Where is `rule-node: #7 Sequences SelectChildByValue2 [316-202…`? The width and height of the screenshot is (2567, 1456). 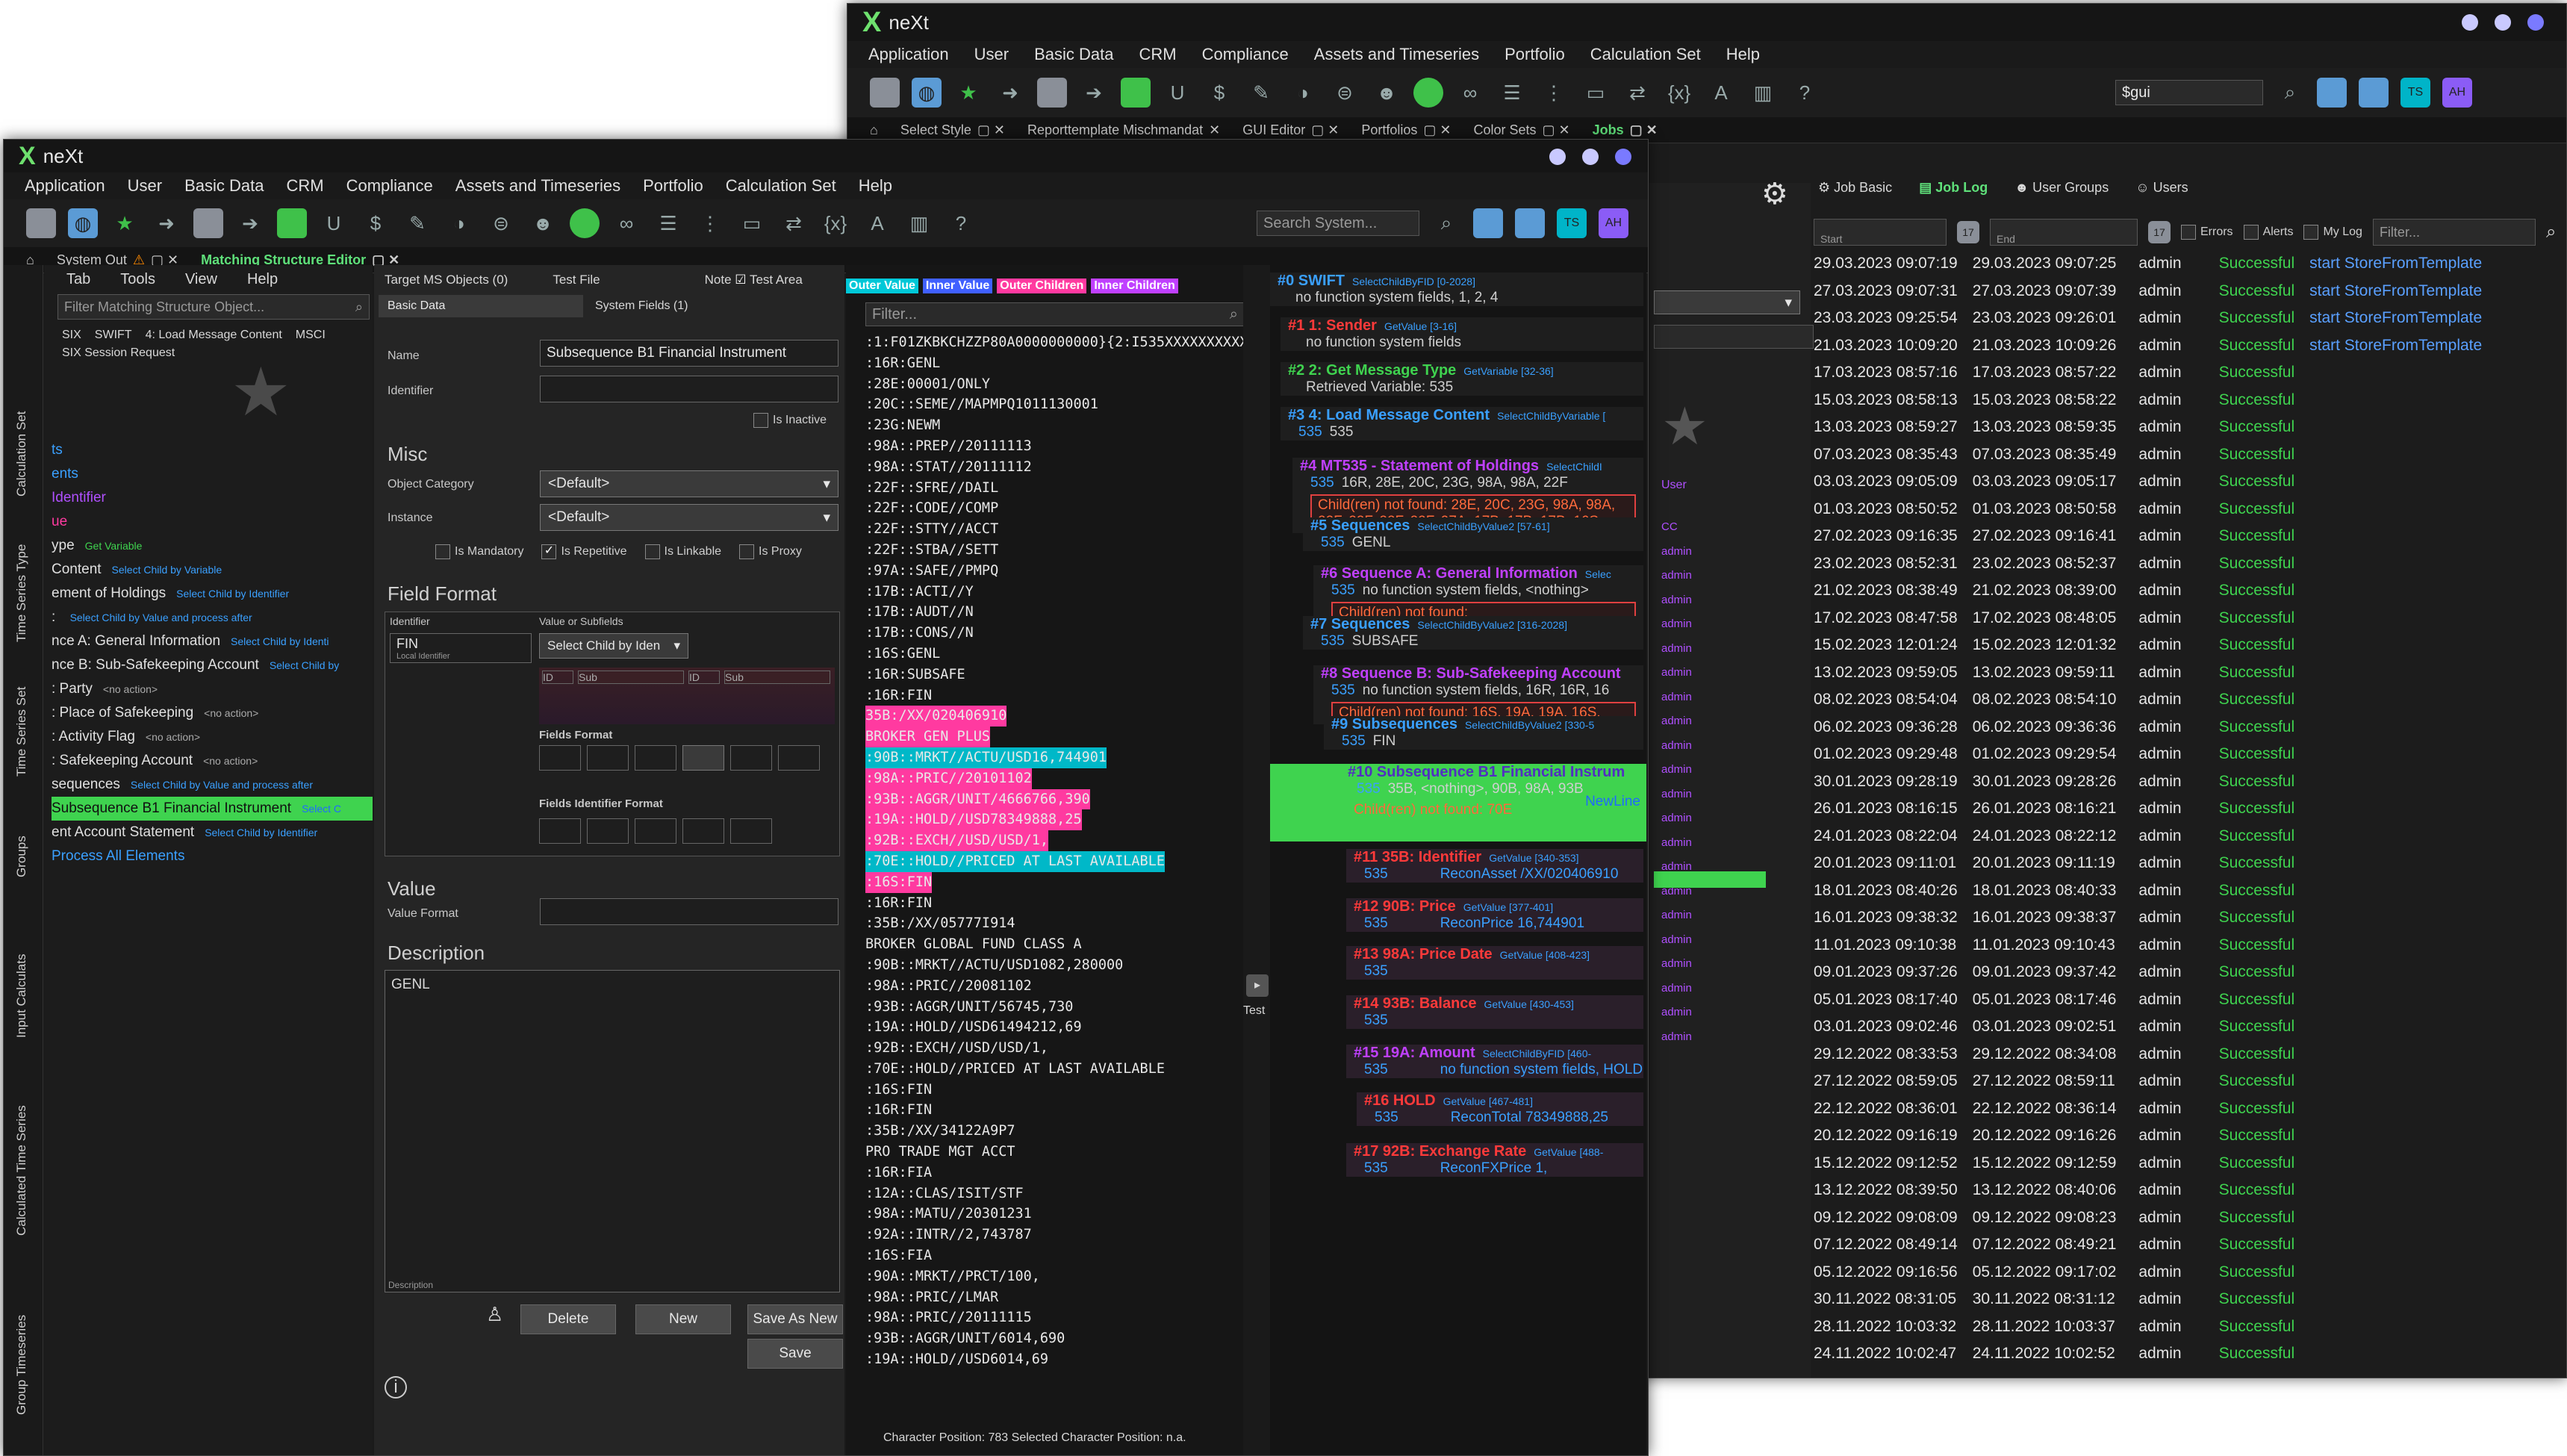
rule-node: #7 Sequences SelectChildByValue2 [316-202… is located at coordinates (1473, 633).